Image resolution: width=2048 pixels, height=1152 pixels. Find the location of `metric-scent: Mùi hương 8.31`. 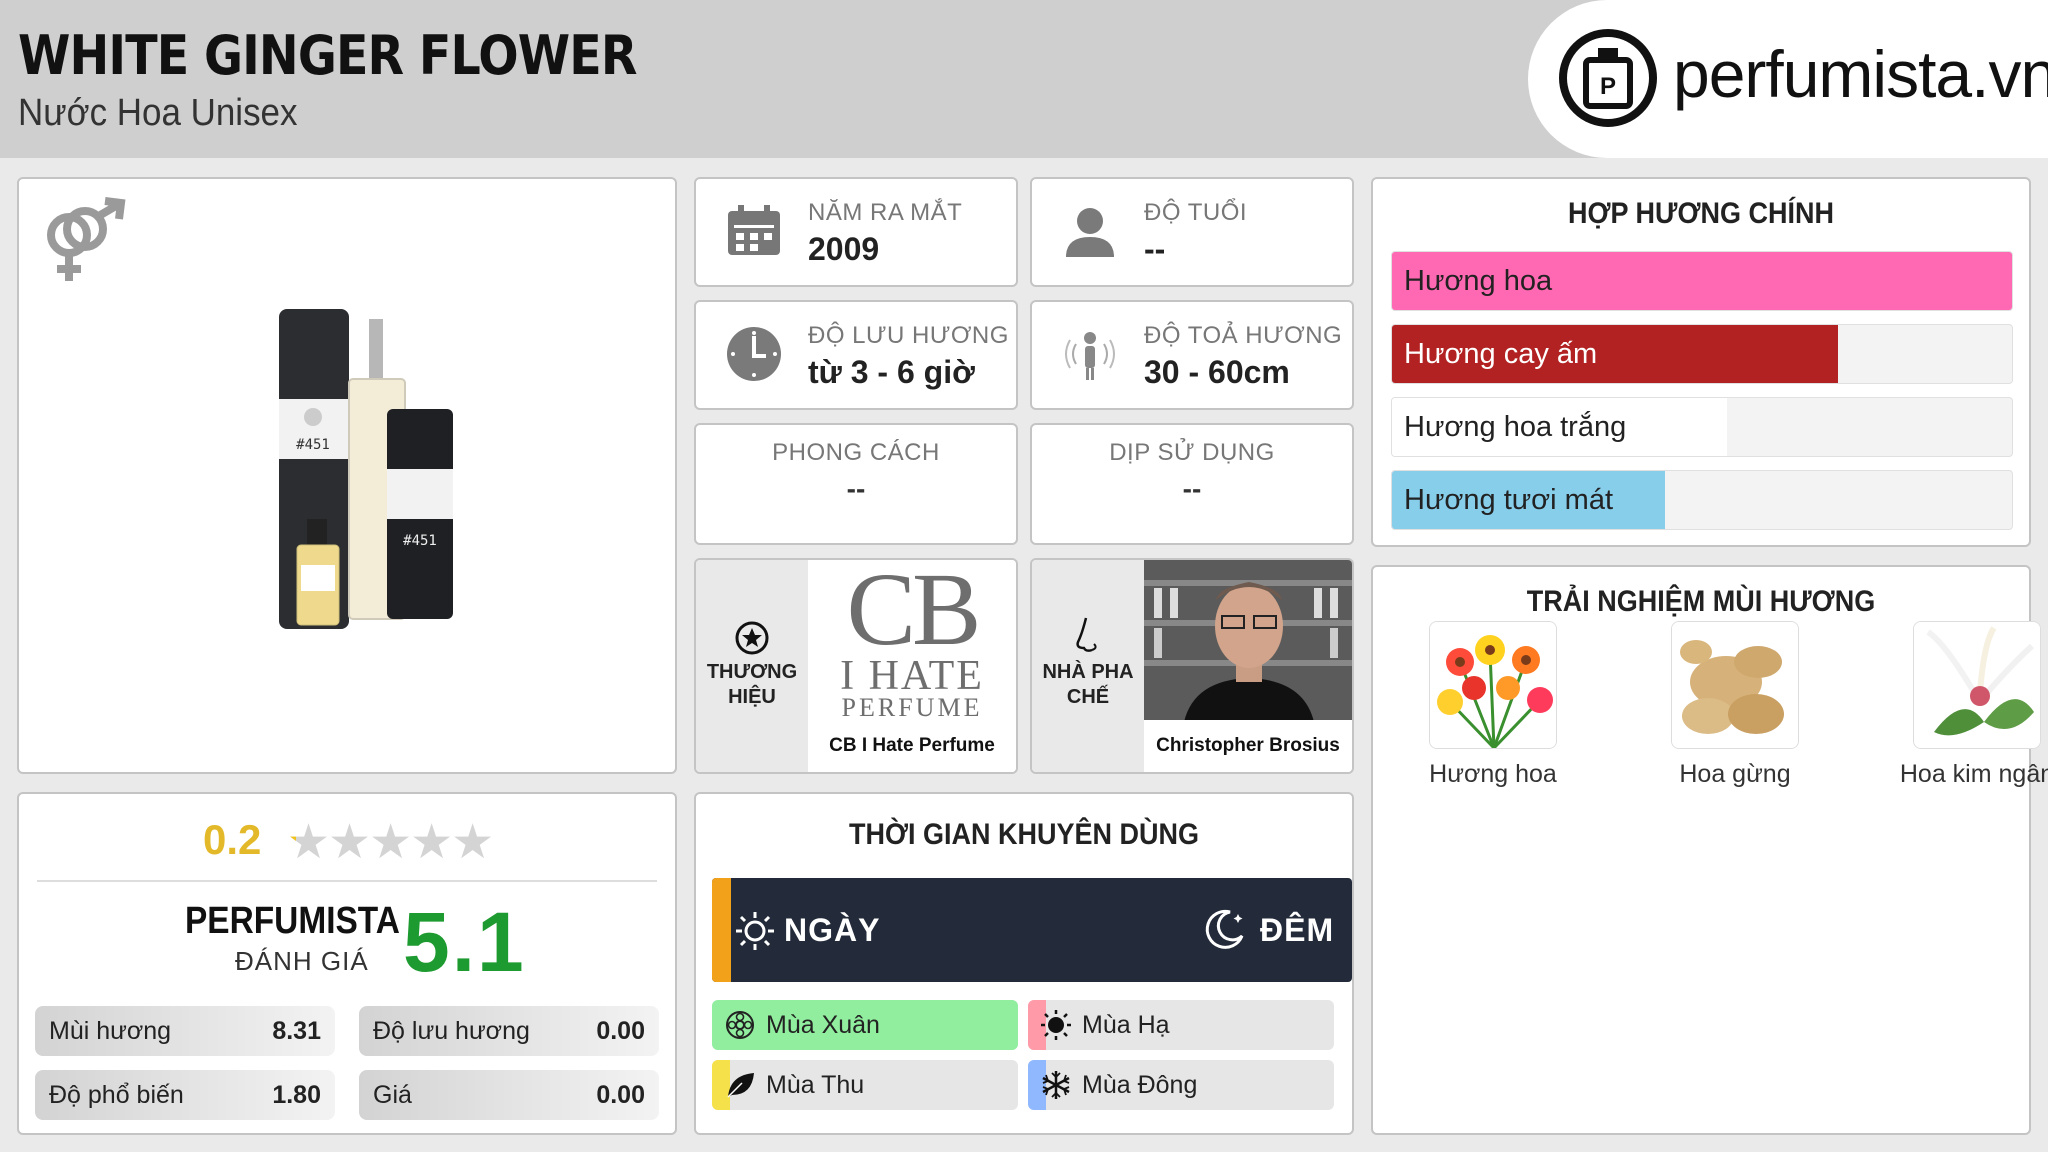

metric-scent: Mùi hương 8.31 is located at coordinates (185, 1031).